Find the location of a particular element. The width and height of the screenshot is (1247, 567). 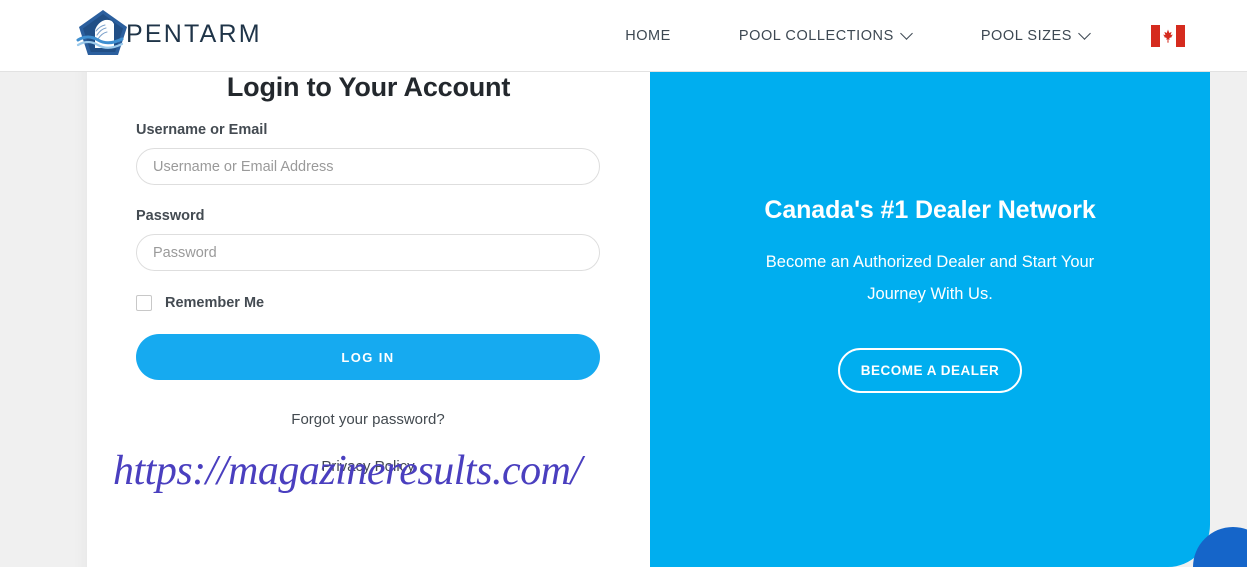

password-label: Password is located at coordinates (170, 216).